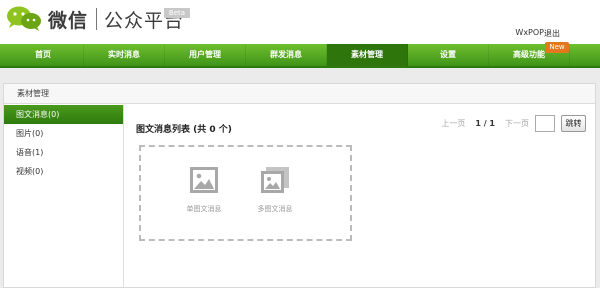 The width and height of the screenshot is (600, 288). Describe the element at coordinates (529, 32) in the screenshot. I see `user-name-link: WxPOP` at that location.